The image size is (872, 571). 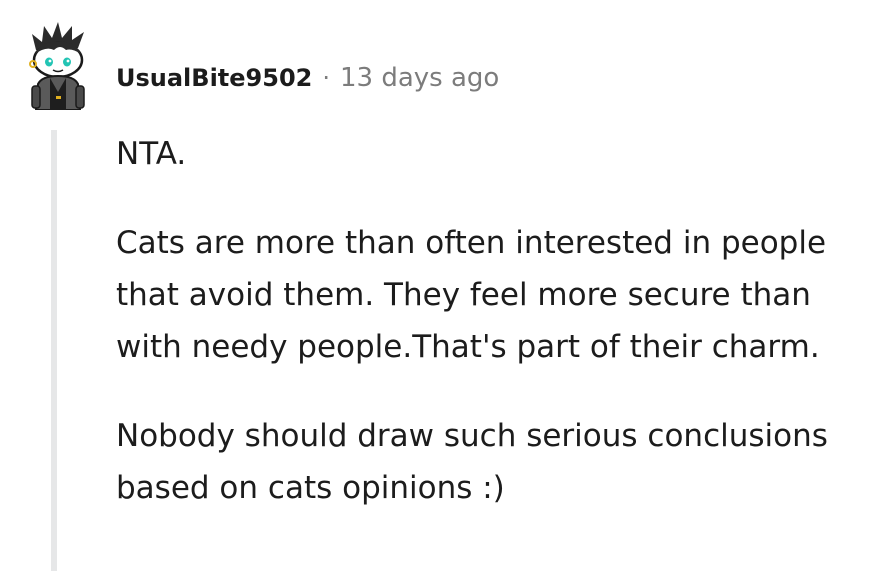 What do you see at coordinates (151, 154) in the screenshot?
I see `comment-paragraph: NTA.` at bounding box center [151, 154].